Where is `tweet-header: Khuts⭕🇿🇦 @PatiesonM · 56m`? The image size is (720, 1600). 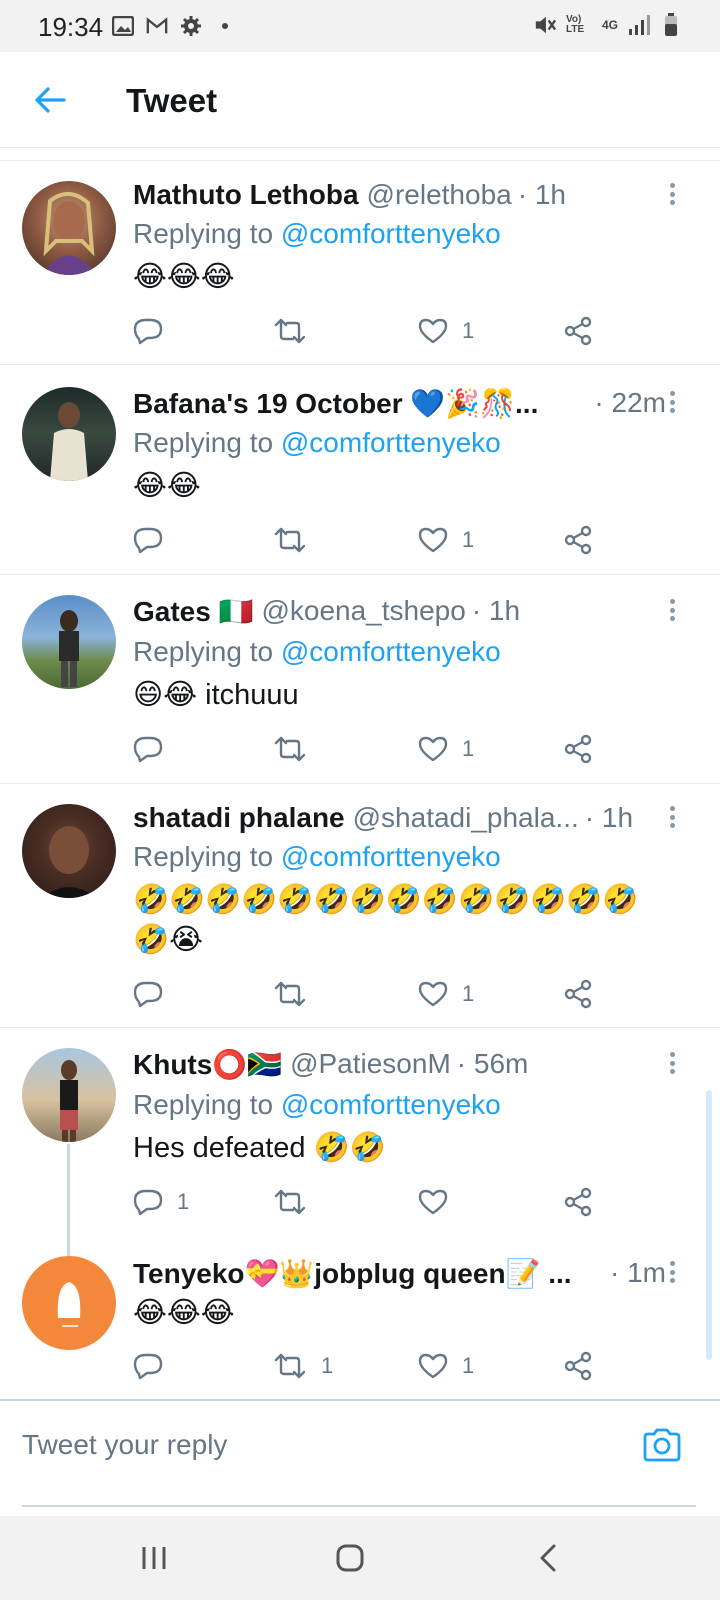
tweet-header: Khuts⭕🇿🇦 @PatiesonM · 56m is located at coordinates (399, 1064).